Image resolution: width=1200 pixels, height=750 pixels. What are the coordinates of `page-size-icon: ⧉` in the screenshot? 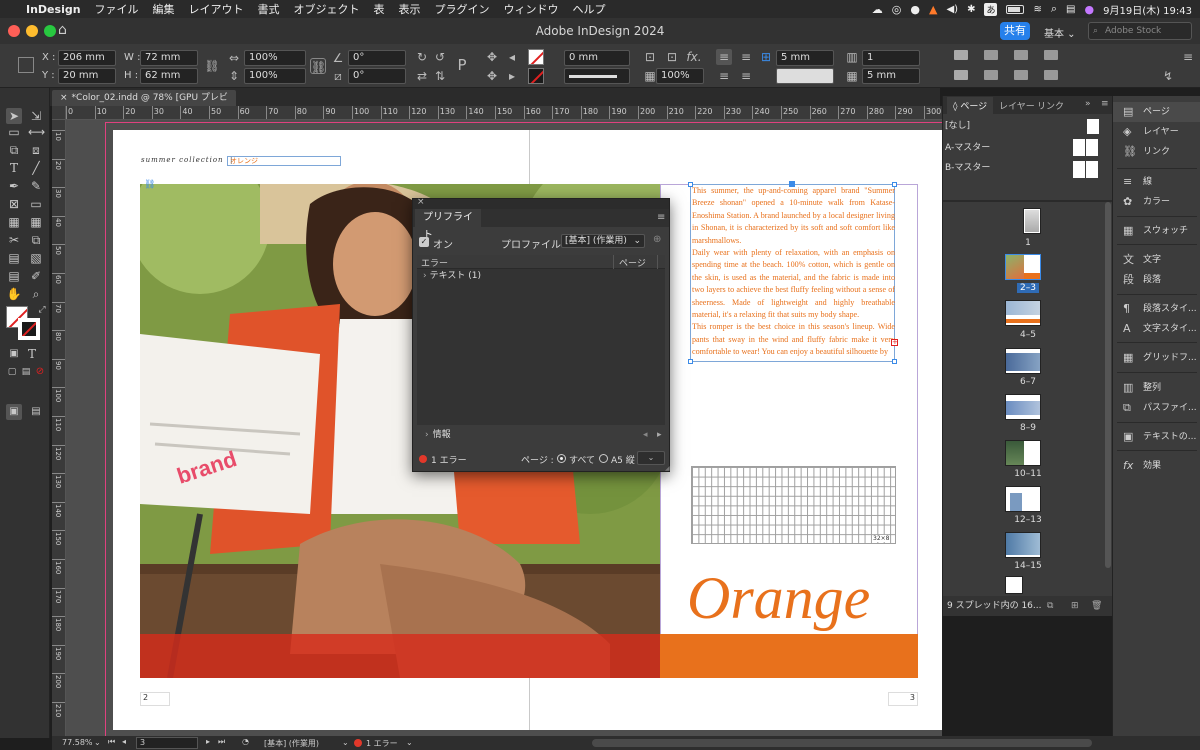 It's located at (1050, 606).